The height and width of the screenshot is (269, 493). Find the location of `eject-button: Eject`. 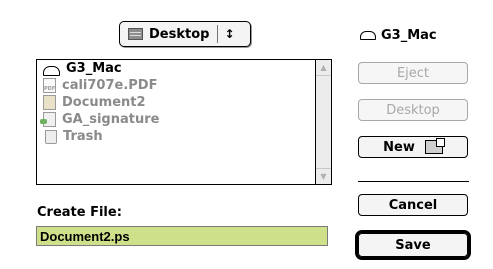

eject-button: Eject is located at coordinates (413, 73).